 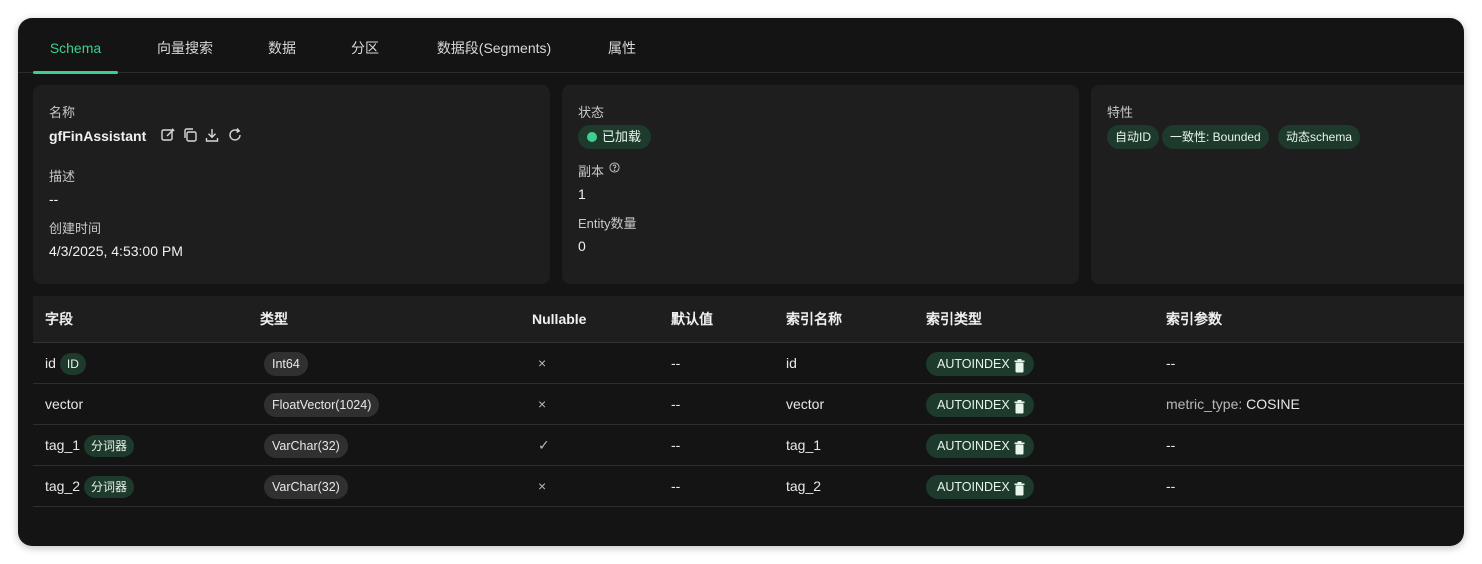 What do you see at coordinates (75, 72) in the screenshot?
I see `active-tab-indicator` at bounding box center [75, 72].